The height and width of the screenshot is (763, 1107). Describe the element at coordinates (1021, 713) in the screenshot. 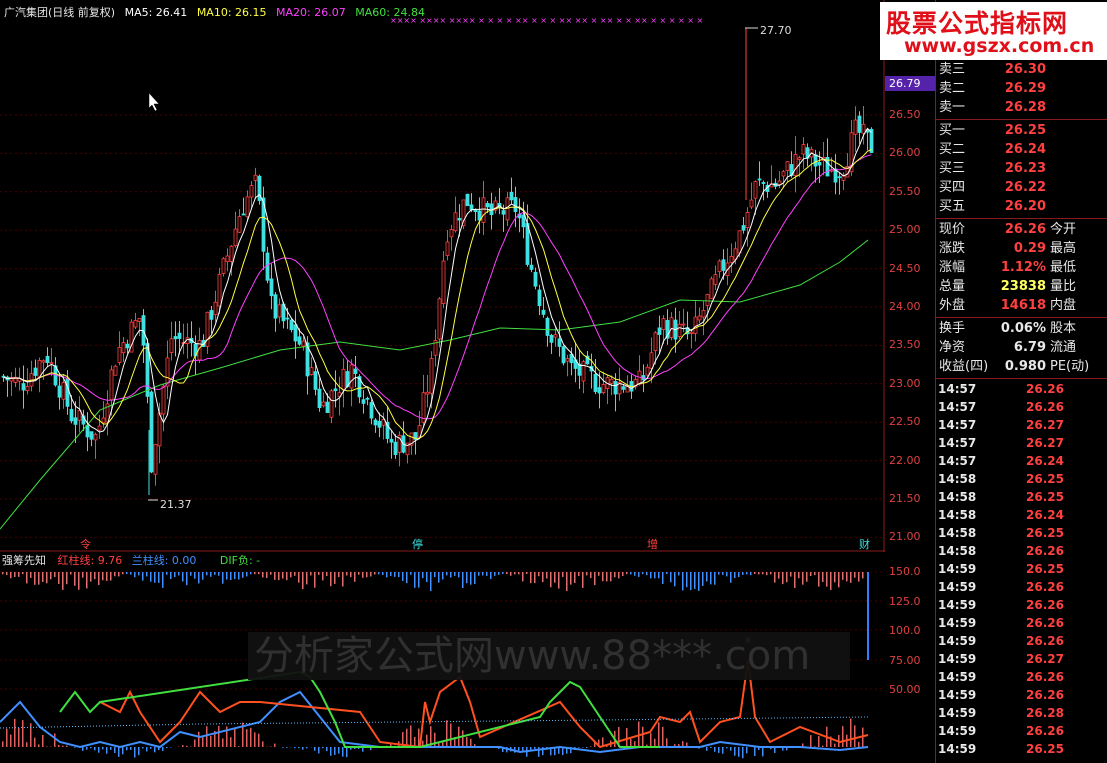

I see `tick-row: 14:59 26.28` at that location.